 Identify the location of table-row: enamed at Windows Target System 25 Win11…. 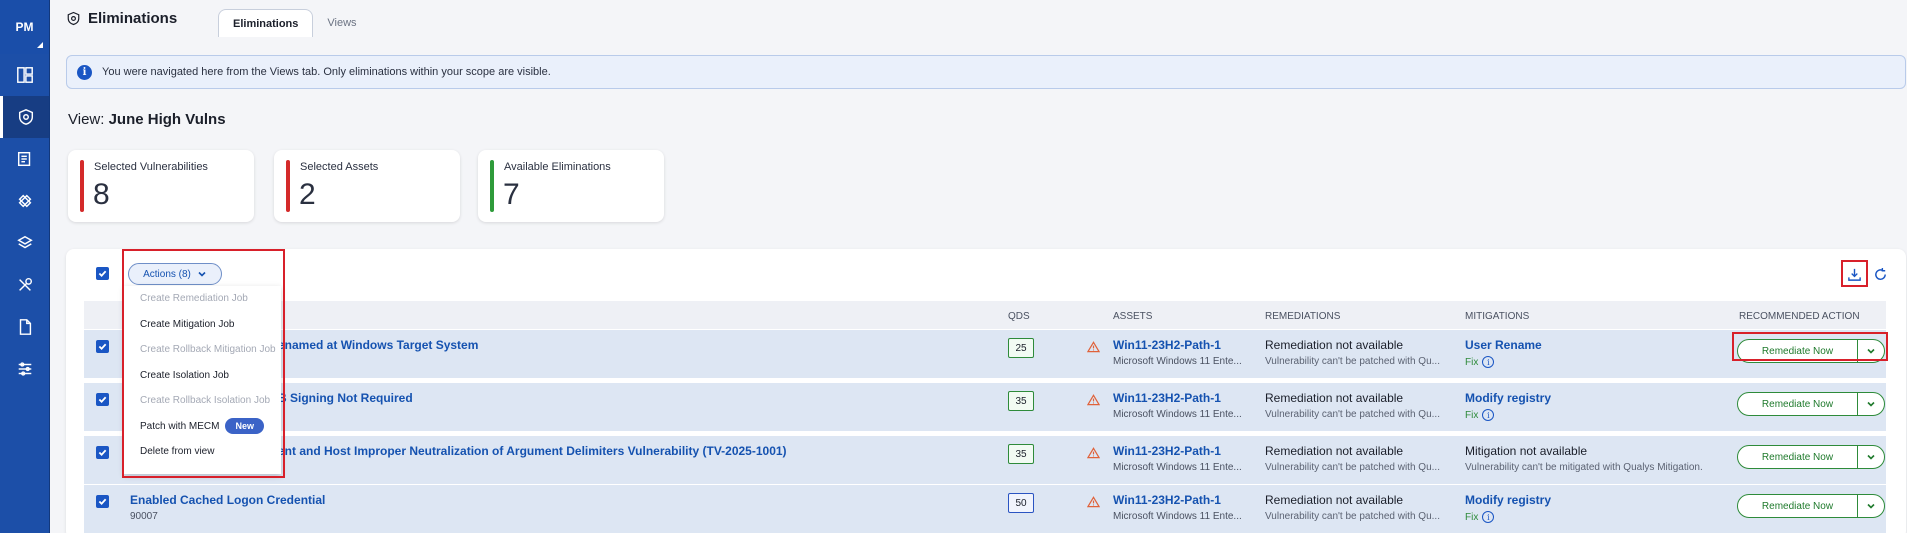
(985, 354).